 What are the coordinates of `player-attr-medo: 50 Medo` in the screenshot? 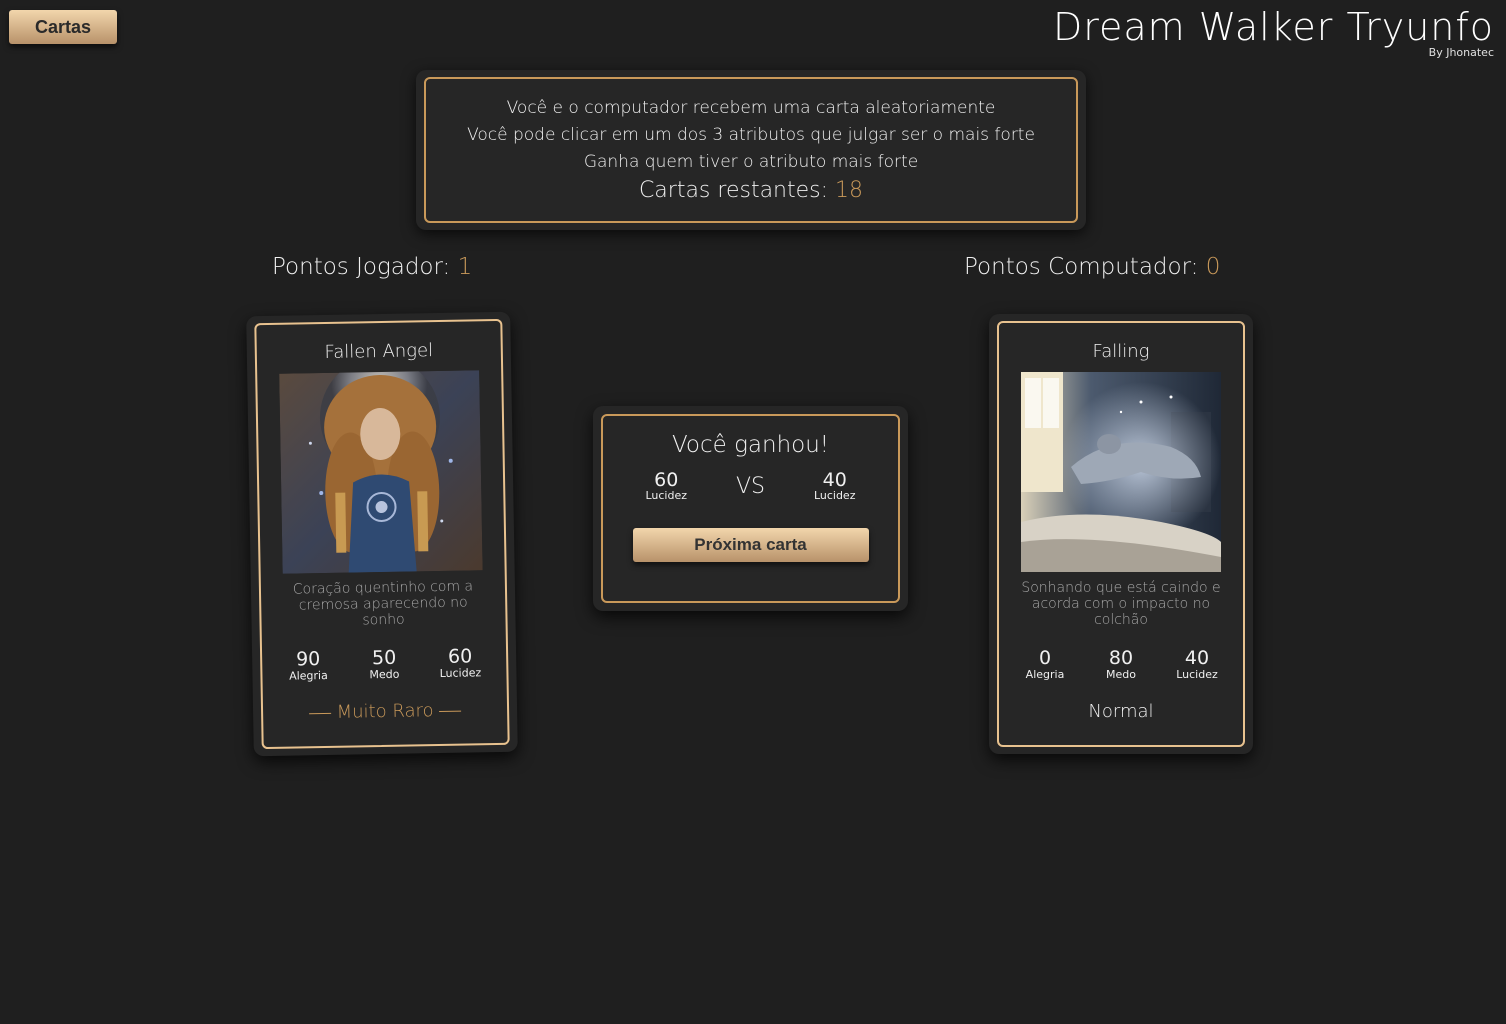 It's located at (384, 664).